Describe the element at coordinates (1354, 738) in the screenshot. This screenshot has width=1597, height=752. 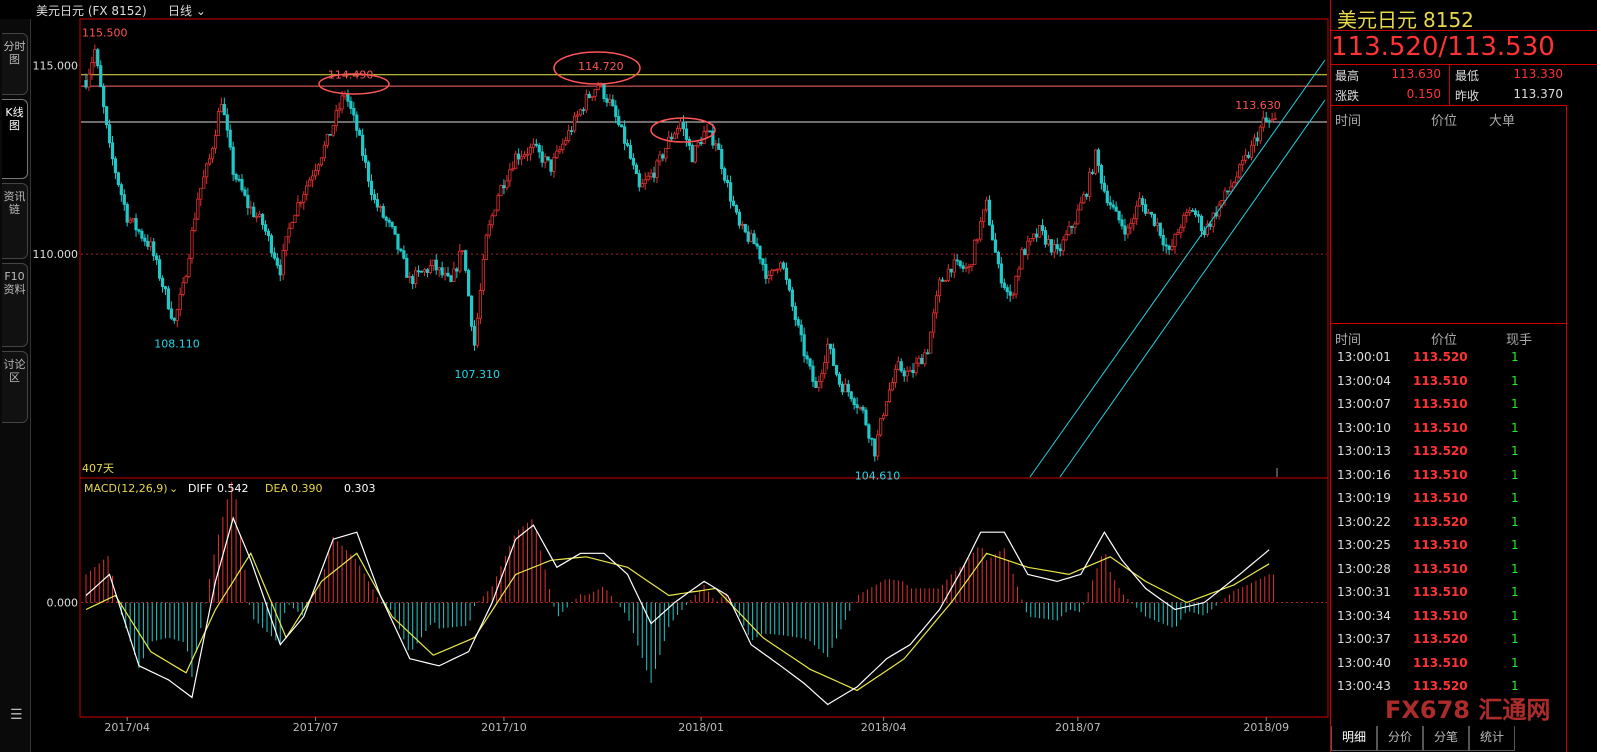
I see `tab-detail: 明细` at that location.